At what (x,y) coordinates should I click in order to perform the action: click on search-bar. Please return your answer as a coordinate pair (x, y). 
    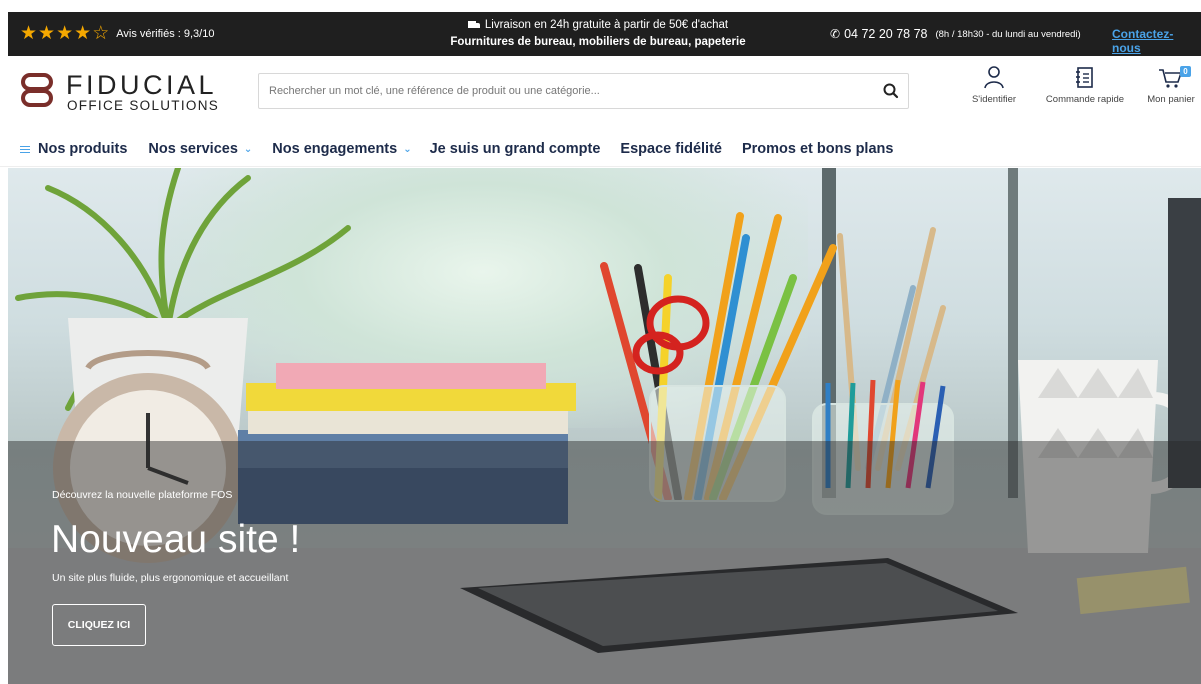
    Looking at the image, I should click on (583, 91).